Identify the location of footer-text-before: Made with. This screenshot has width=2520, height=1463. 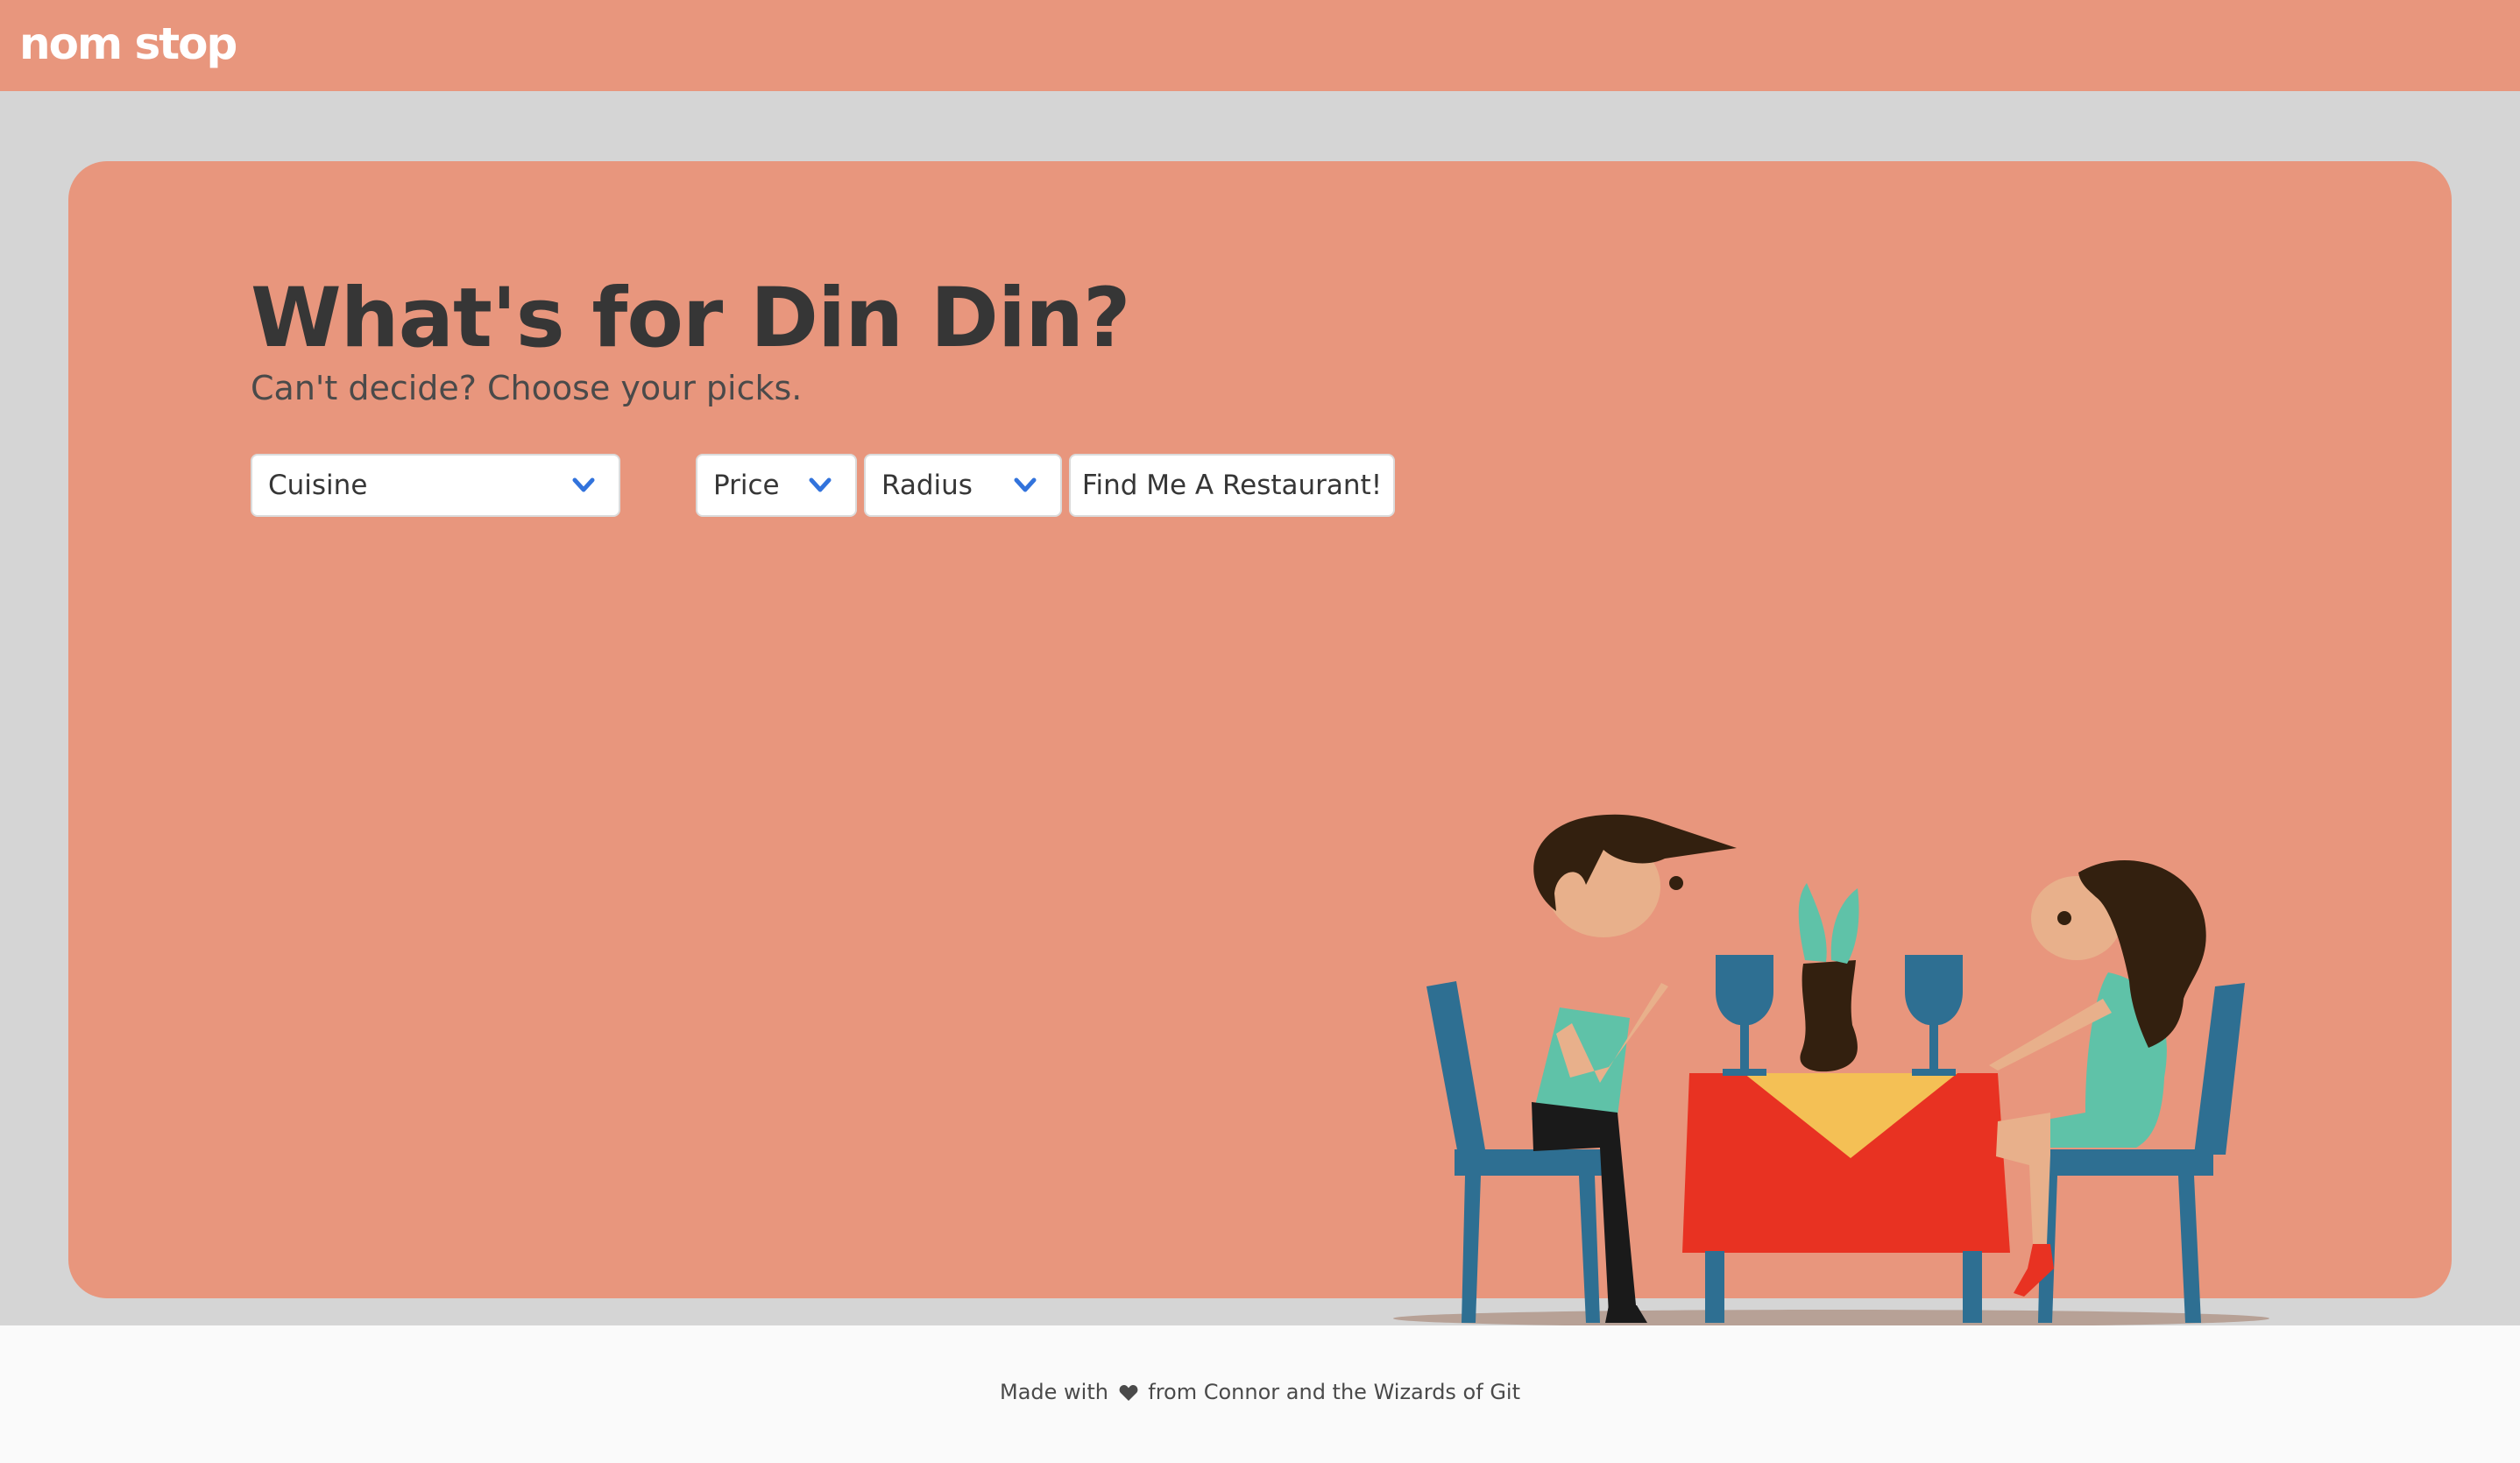
(1054, 1392).